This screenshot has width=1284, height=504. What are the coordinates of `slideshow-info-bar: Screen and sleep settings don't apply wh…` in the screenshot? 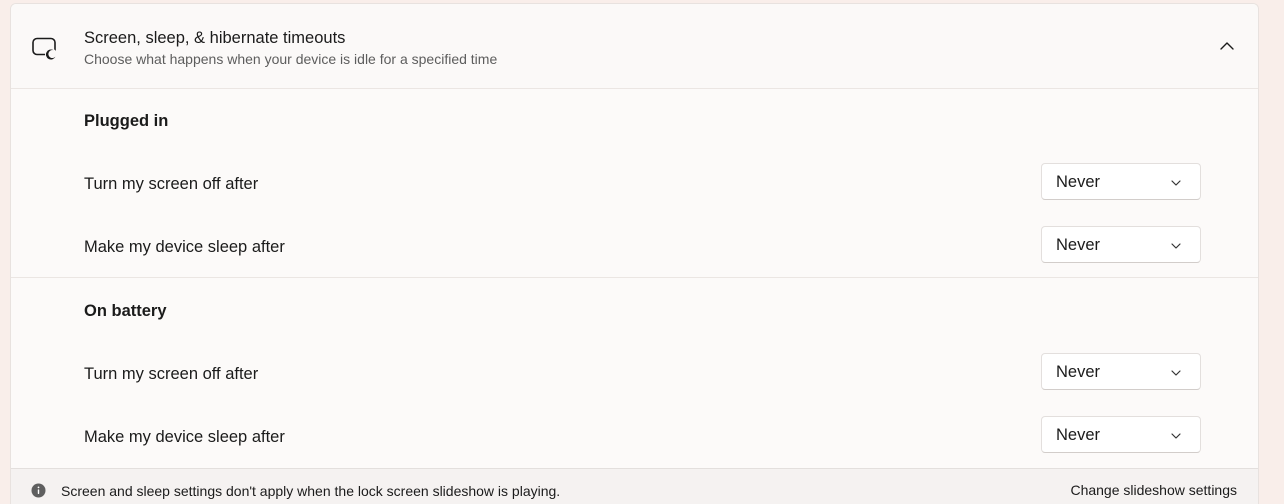 It's located at (634, 486).